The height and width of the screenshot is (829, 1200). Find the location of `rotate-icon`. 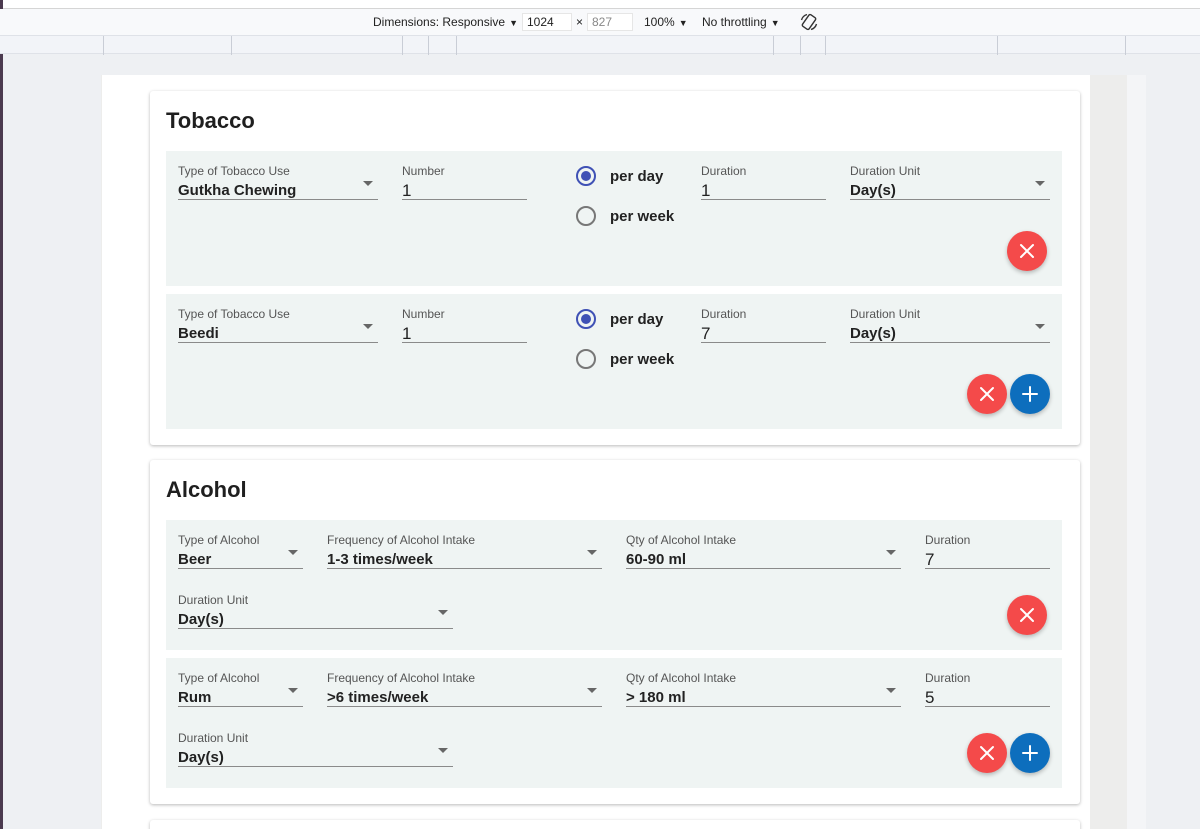

rotate-icon is located at coordinates (809, 23).